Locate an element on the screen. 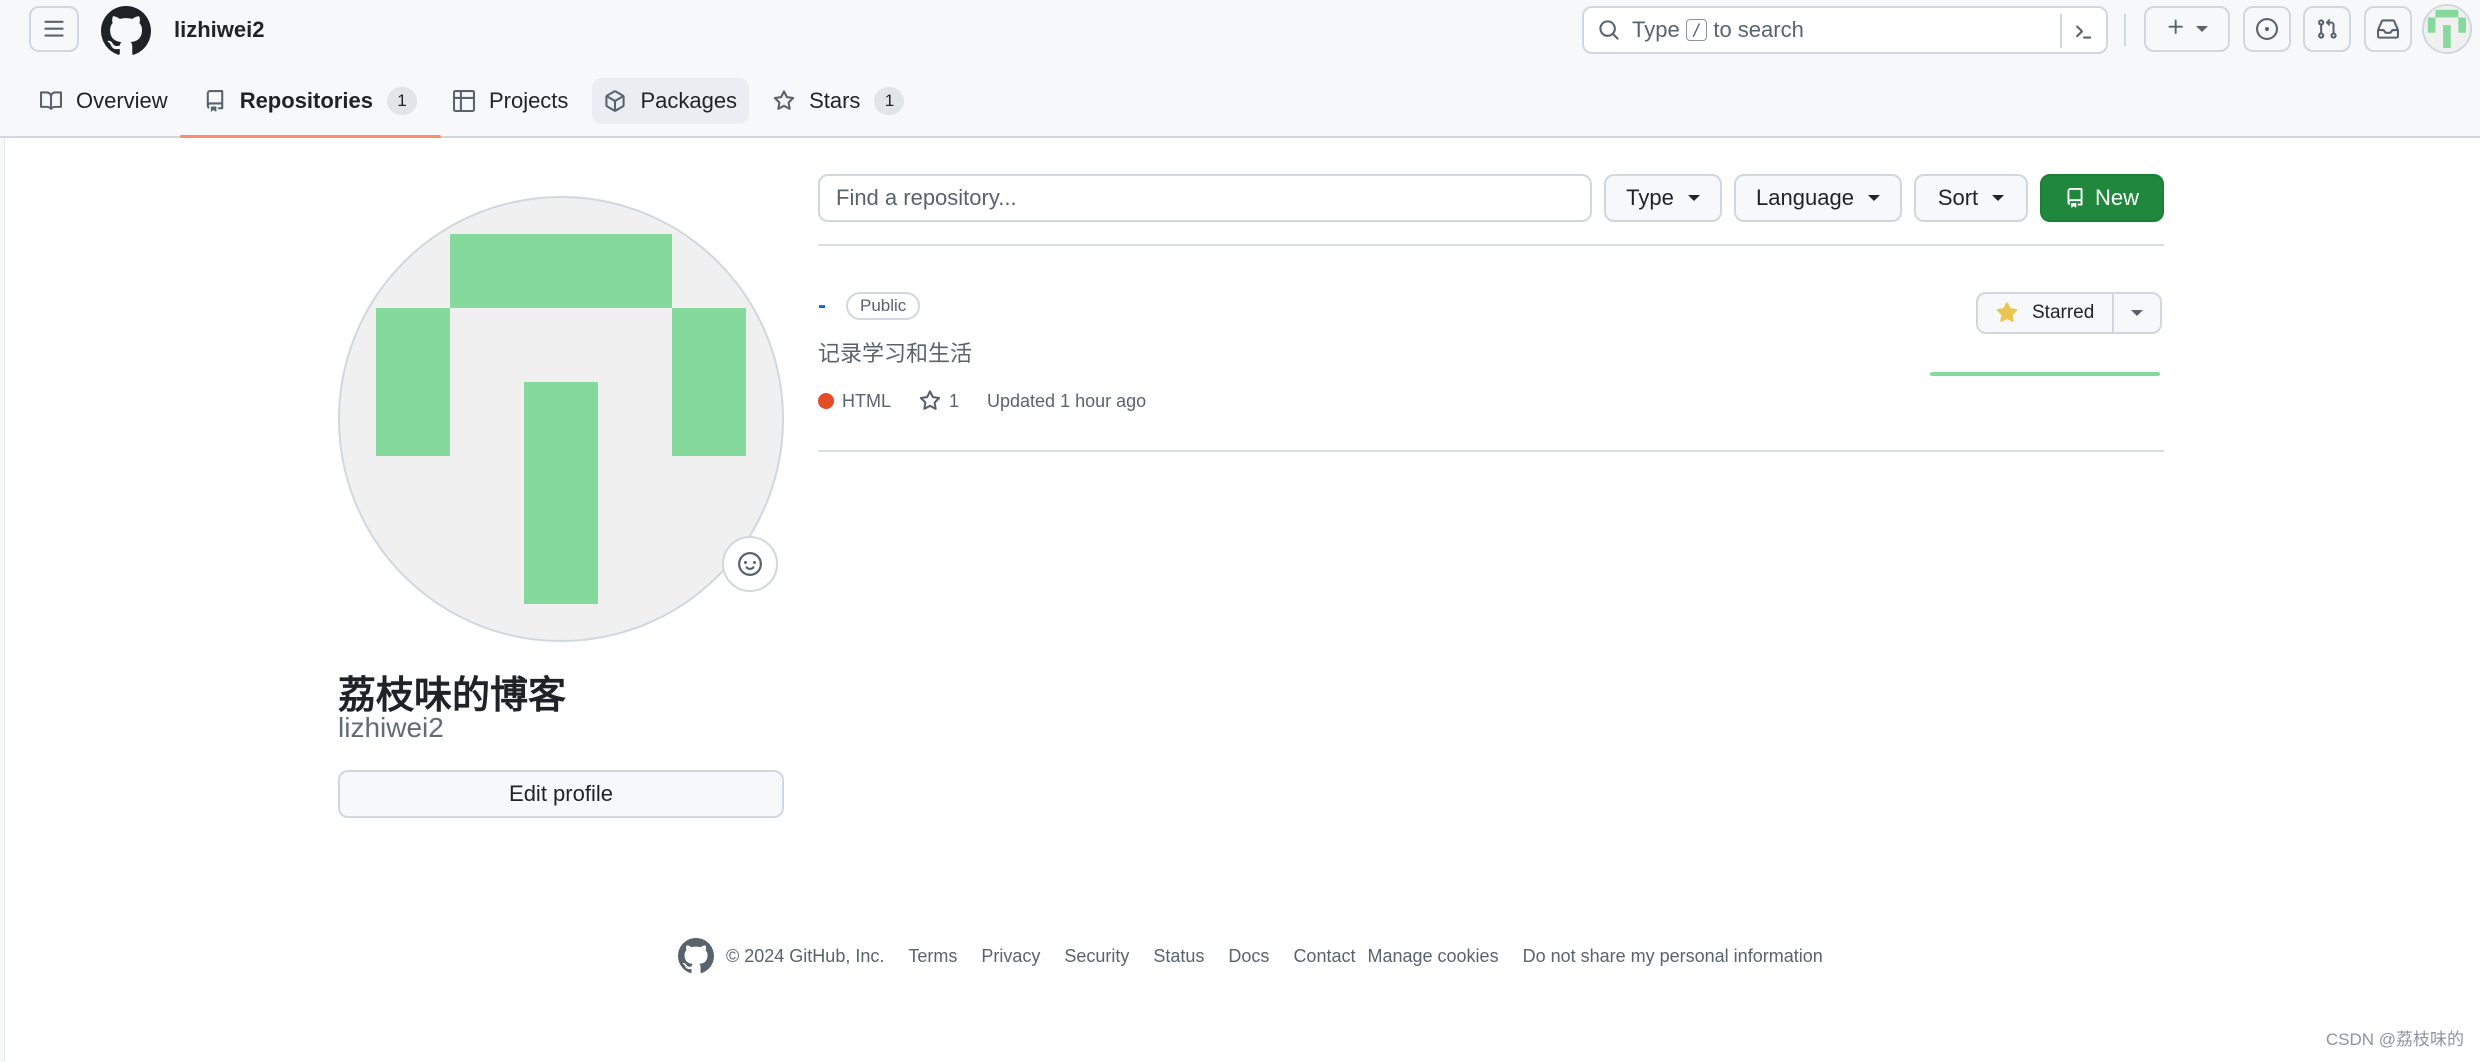 This screenshot has height=1062, width=2480. global-search-input: Type / to search is located at coordinates (1845, 30).